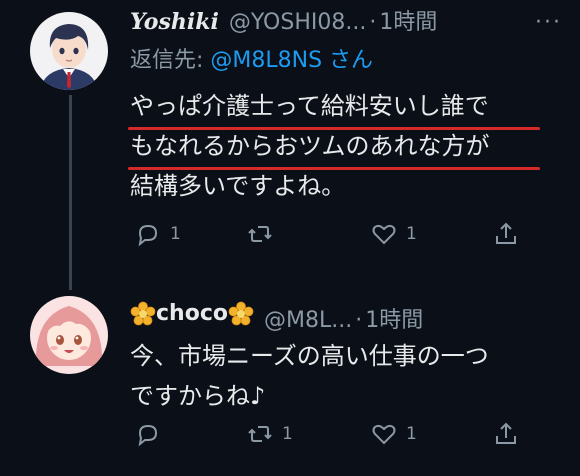 The image size is (580, 476). What do you see at coordinates (238, 186) in the screenshot?
I see `tweet-text-line: 結構多いですよね。` at bounding box center [238, 186].